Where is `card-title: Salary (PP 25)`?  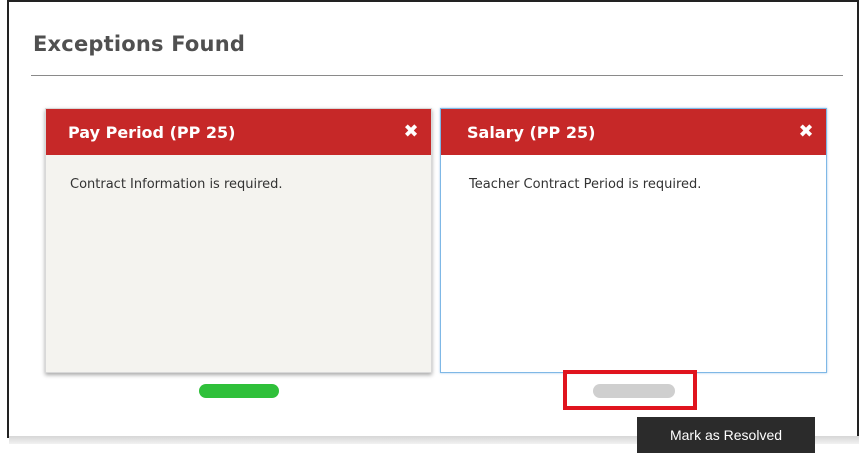 card-title: Salary (PP 25) is located at coordinates (531, 132).